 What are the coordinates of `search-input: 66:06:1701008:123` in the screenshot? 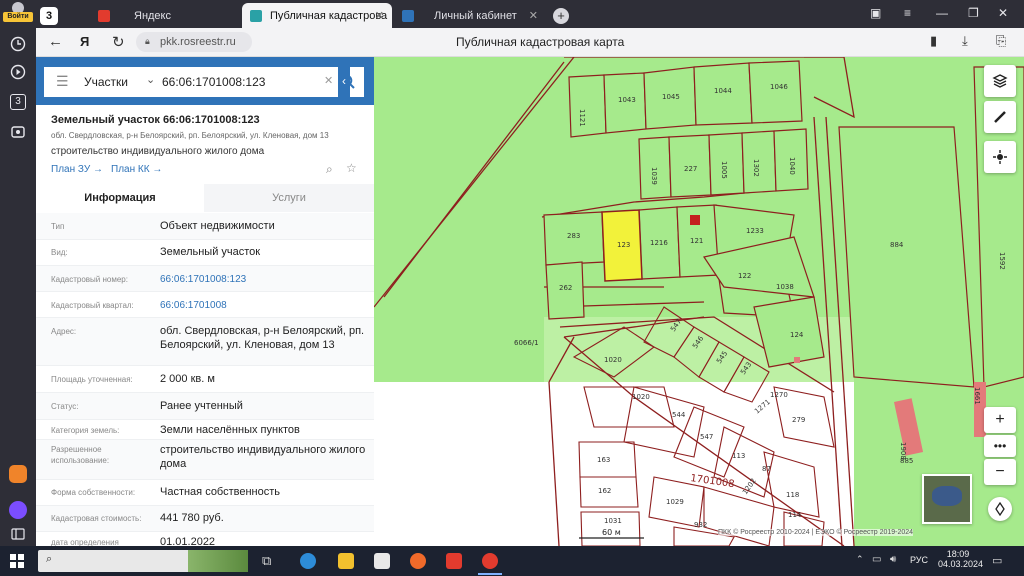 It's located at (213, 82).